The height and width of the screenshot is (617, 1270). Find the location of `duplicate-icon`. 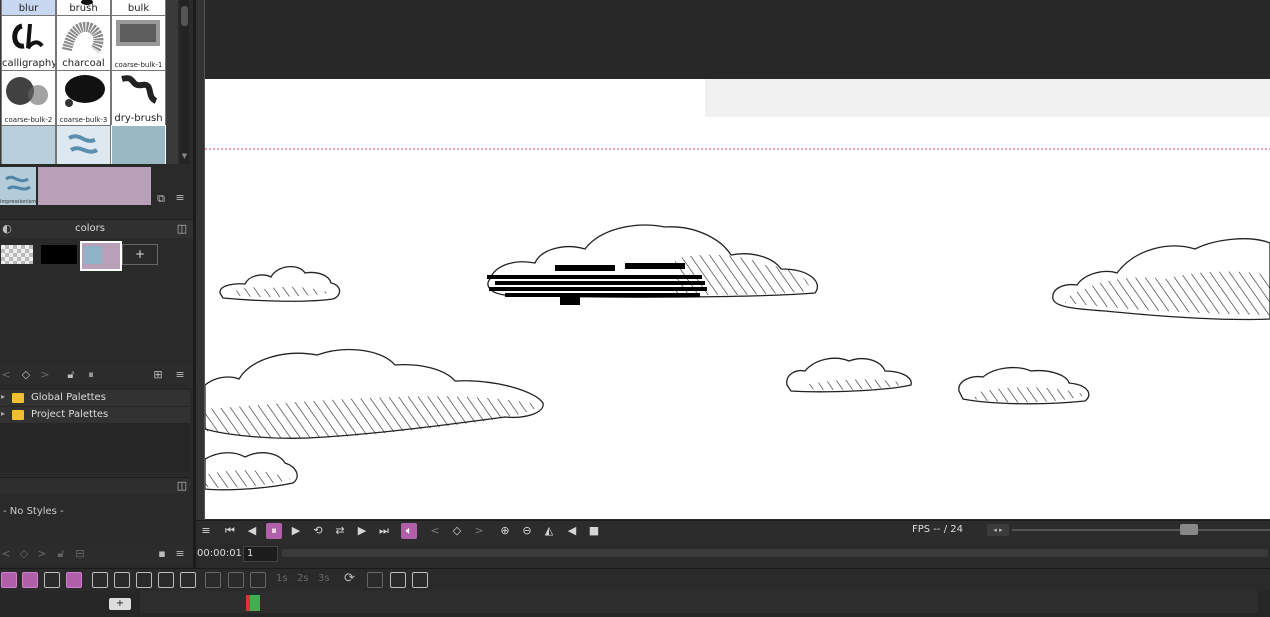

duplicate-icon is located at coordinates (213, 580).